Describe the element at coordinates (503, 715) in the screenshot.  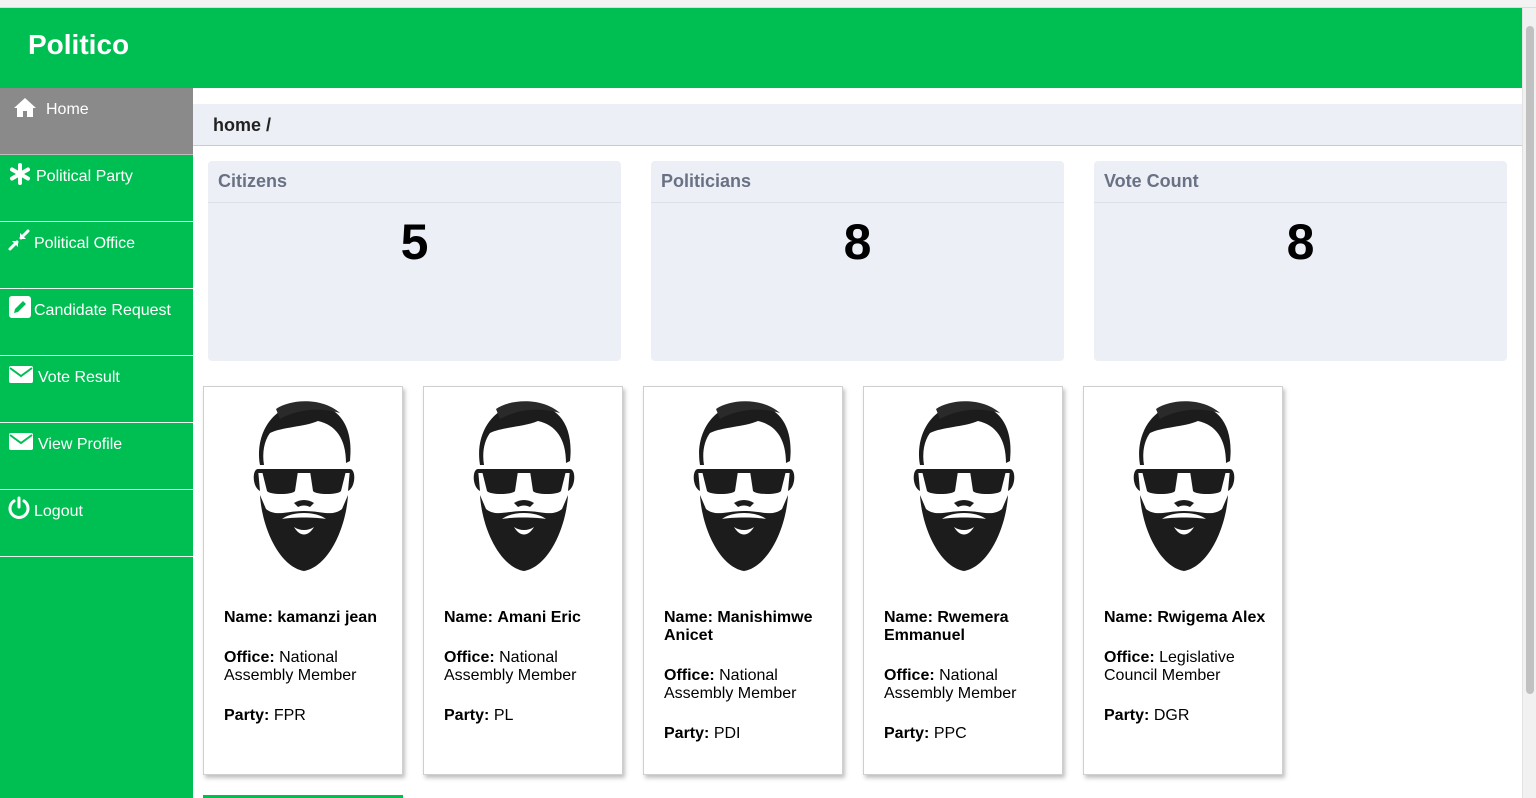
I see `candidate-party: PL` at that location.